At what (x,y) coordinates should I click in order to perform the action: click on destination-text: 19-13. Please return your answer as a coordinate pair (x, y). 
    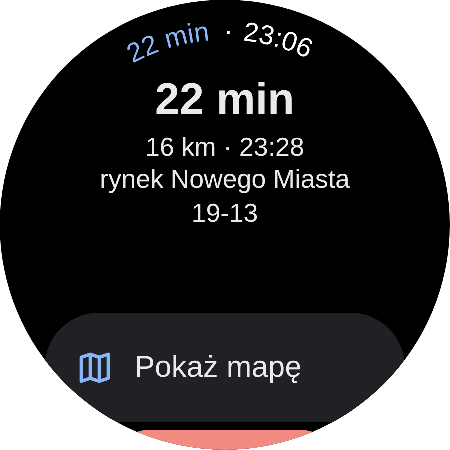
    Looking at the image, I should click on (225, 213).